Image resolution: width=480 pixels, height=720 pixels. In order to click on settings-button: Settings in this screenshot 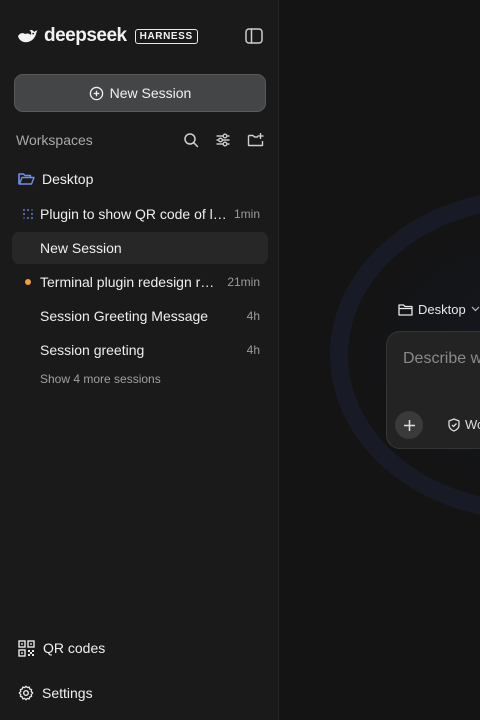, I will do `click(55, 693)`.